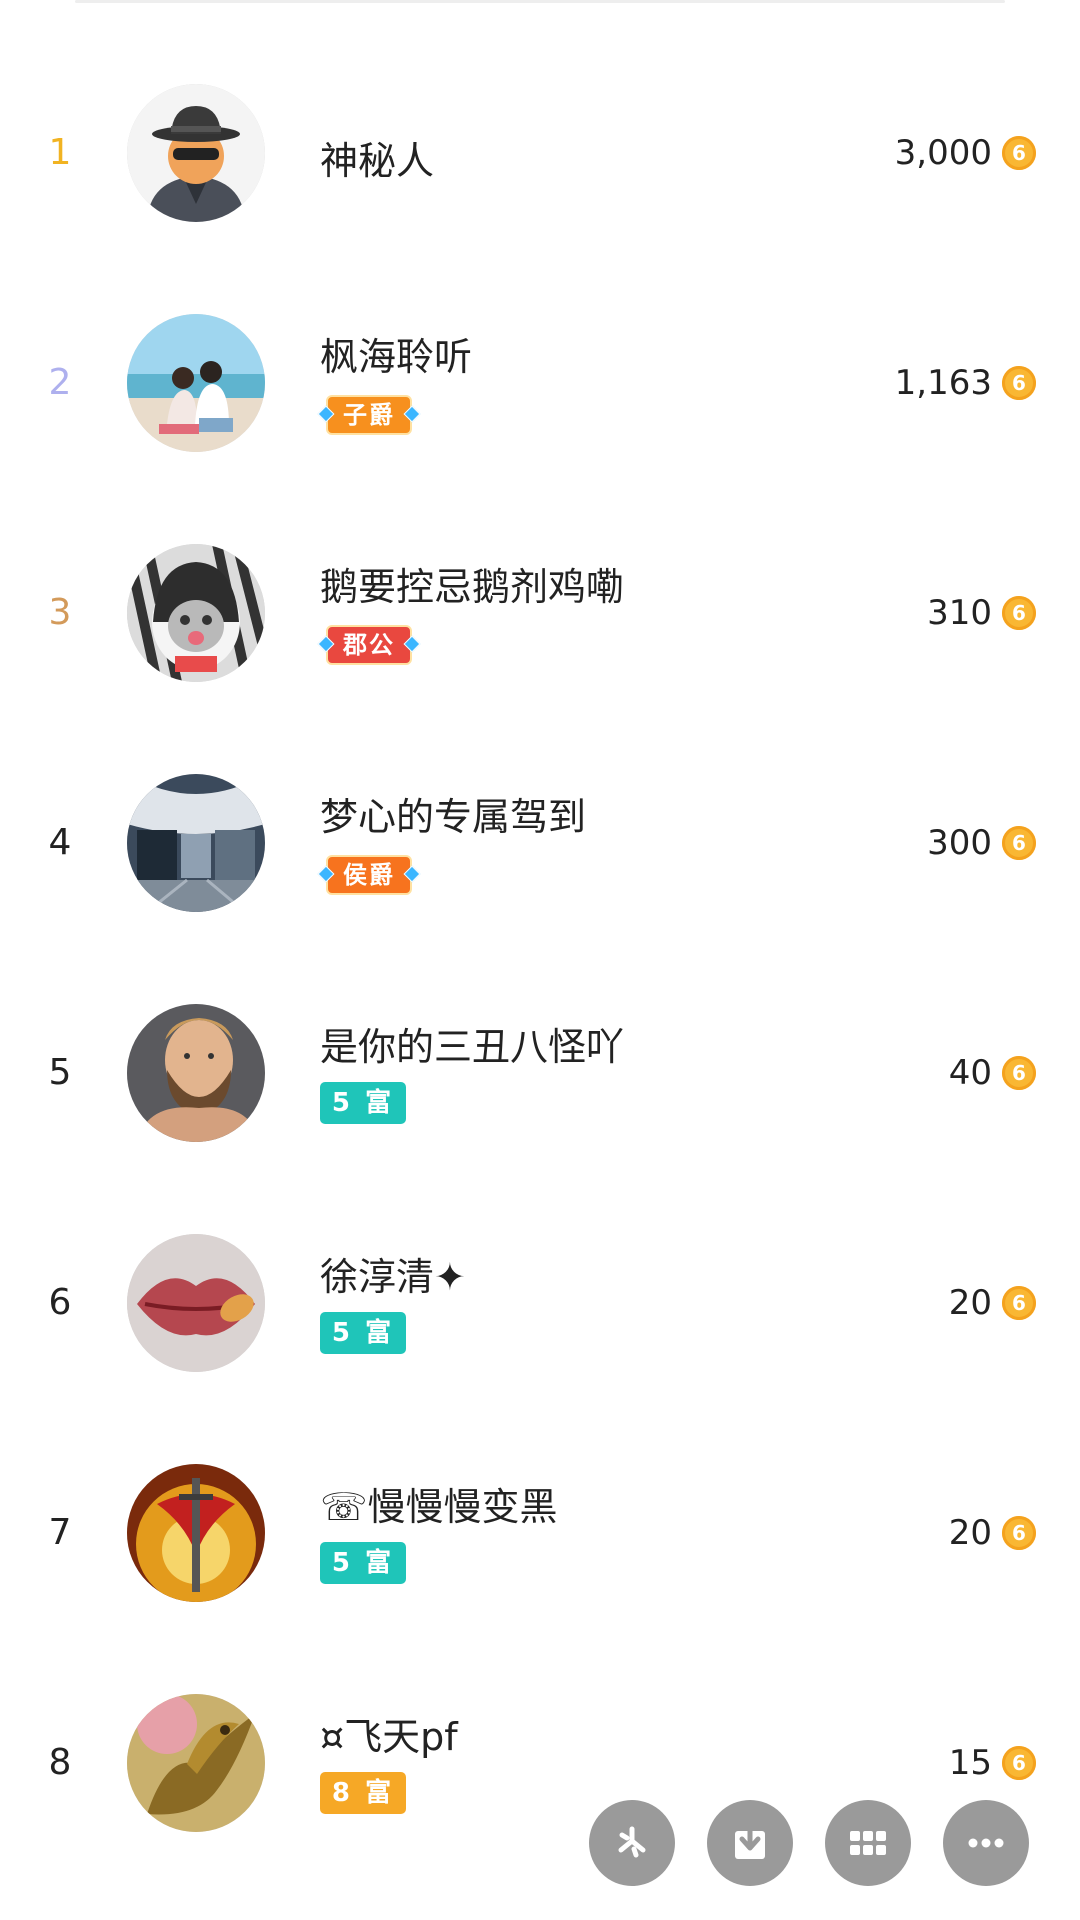 The height and width of the screenshot is (1920, 1080). Describe the element at coordinates (369, 415) in the screenshot. I see `noble-badge: 子爵` at that location.